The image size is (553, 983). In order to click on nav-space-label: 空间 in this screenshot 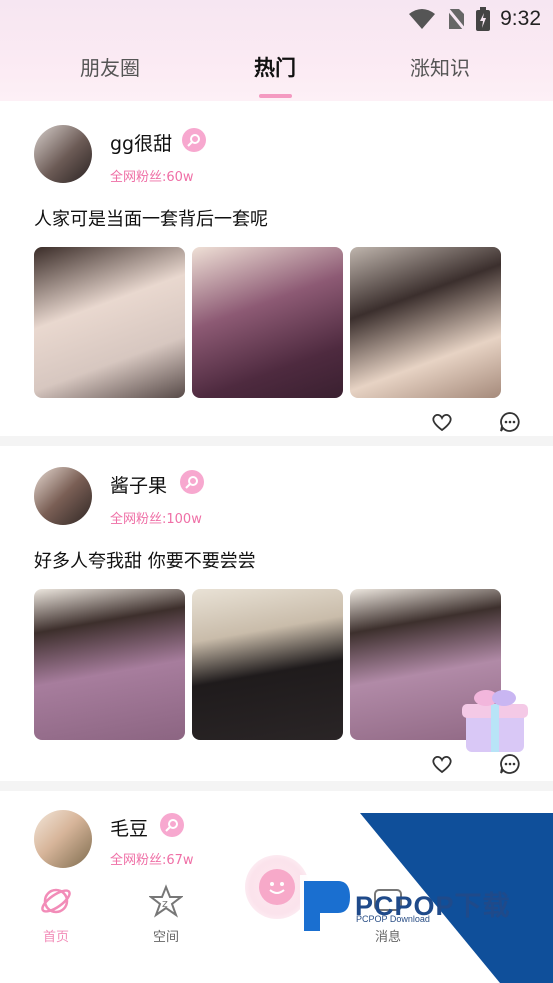, I will do `click(165, 937)`.